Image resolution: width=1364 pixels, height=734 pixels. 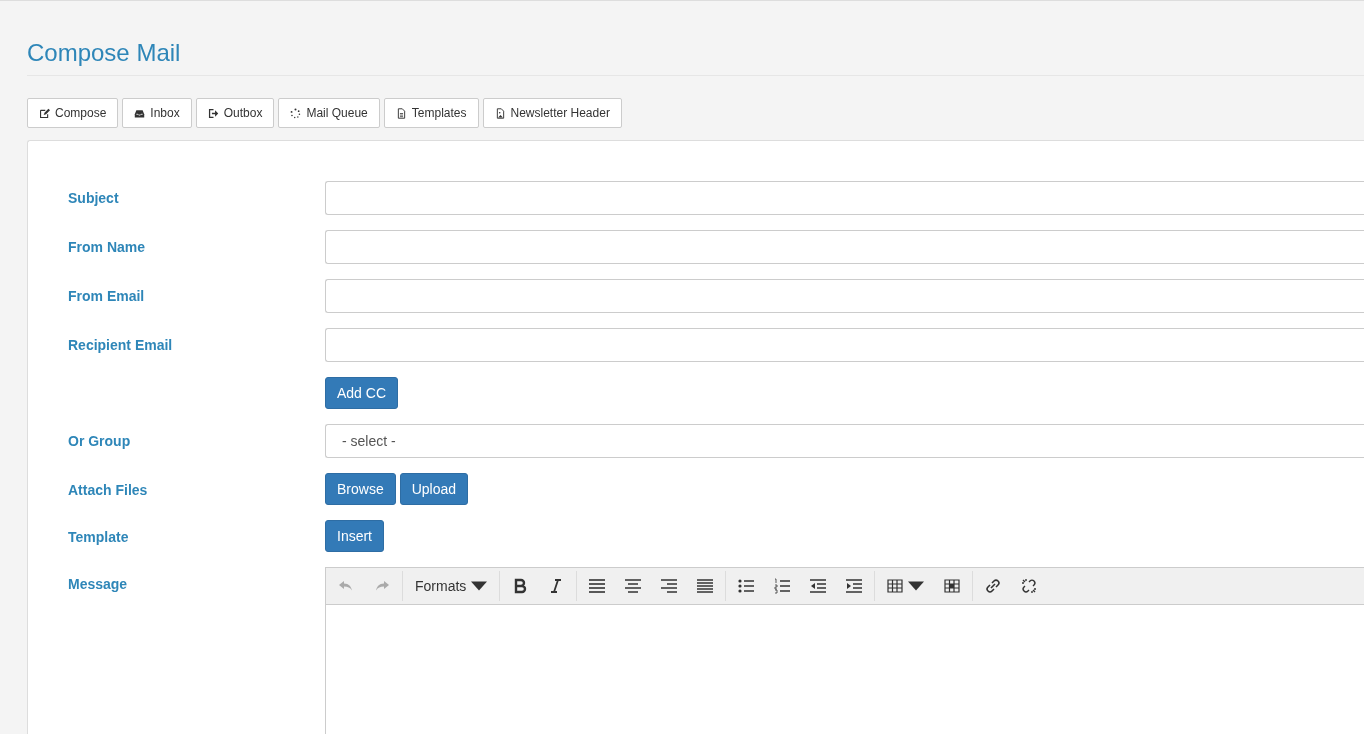 I want to click on field-label: Message, so click(x=98, y=584).